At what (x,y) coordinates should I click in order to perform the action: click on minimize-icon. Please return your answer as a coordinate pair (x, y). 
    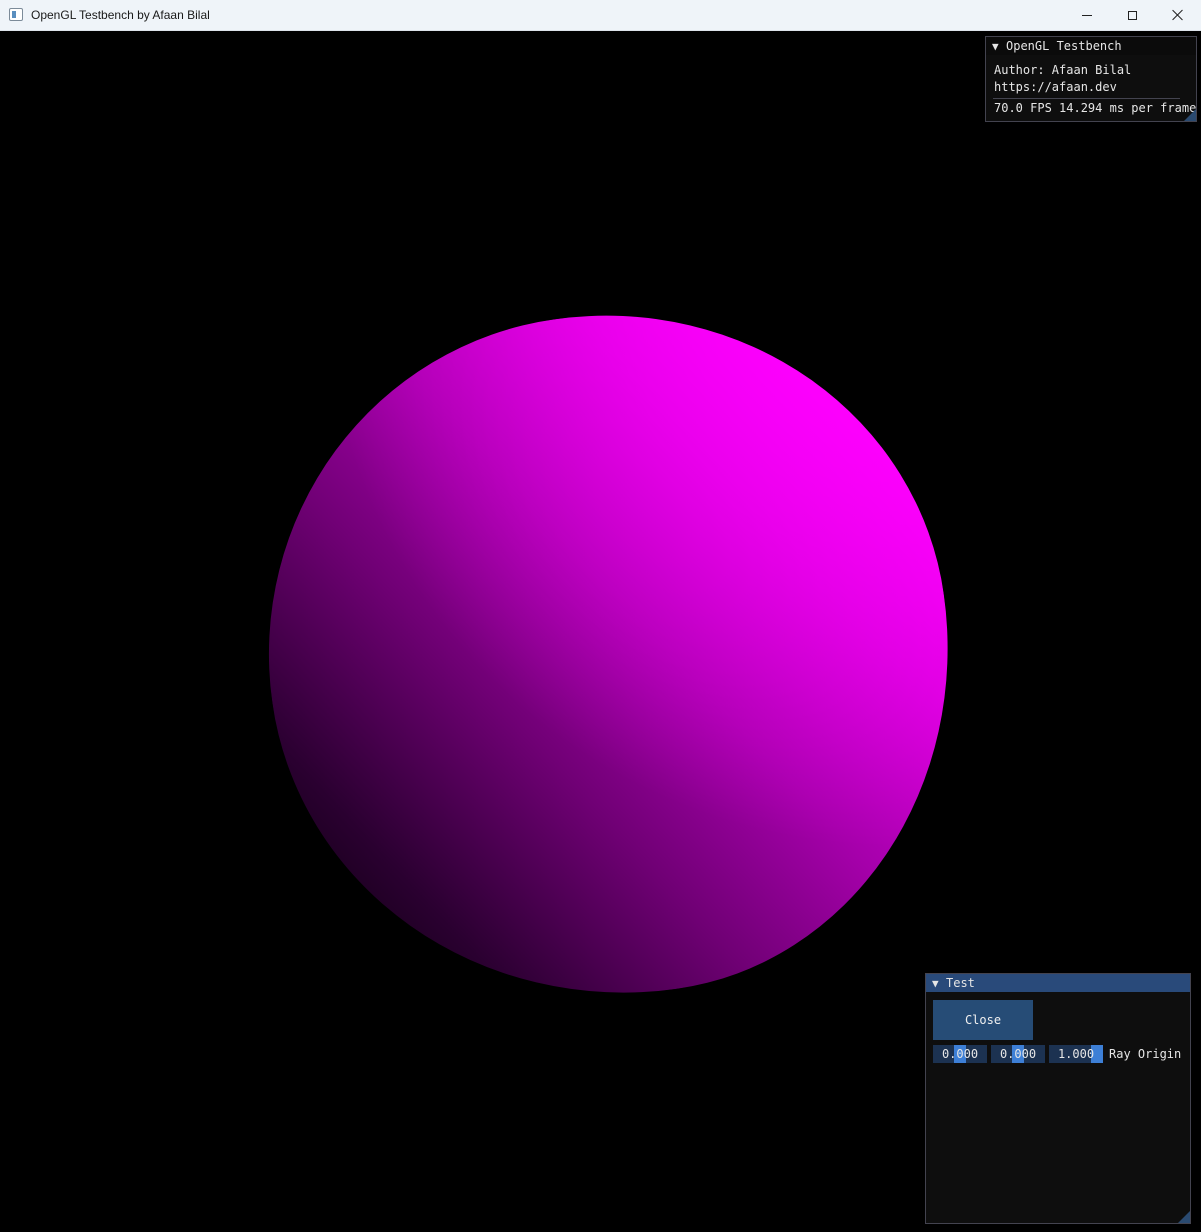
    Looking at the image, I should click on (1087, 15).